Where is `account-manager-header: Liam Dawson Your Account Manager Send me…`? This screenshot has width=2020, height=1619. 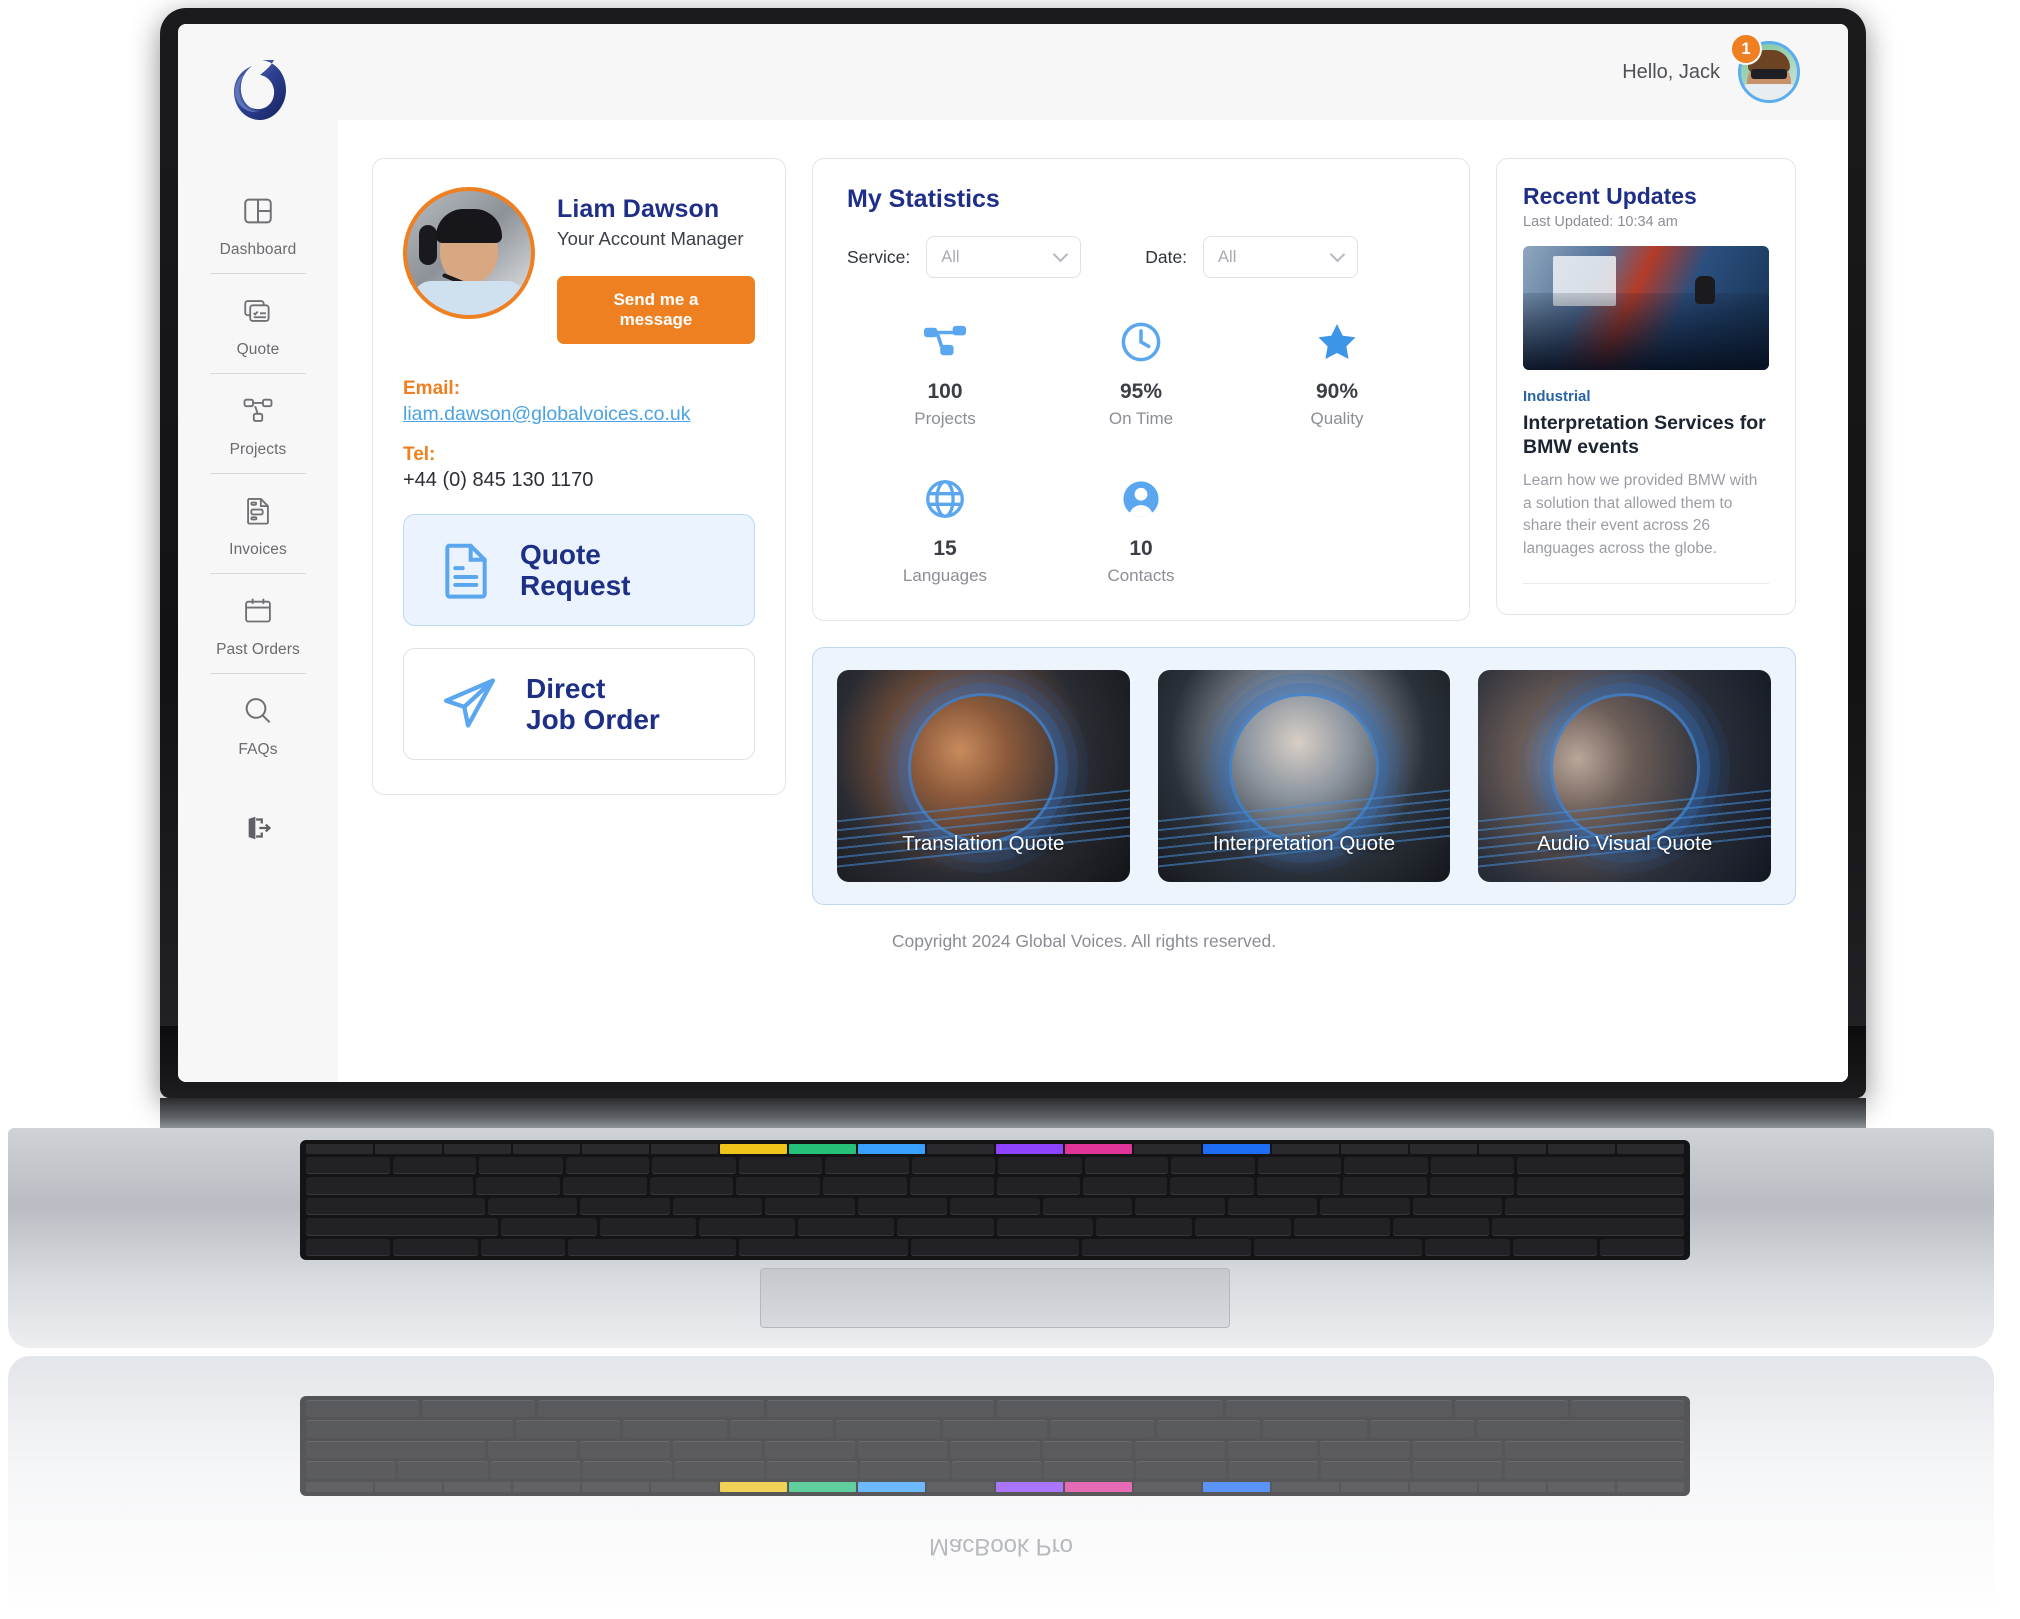
account-manager-header: Liam Dawson Your Account Manager Send me… is located at coordinates (579, 265).